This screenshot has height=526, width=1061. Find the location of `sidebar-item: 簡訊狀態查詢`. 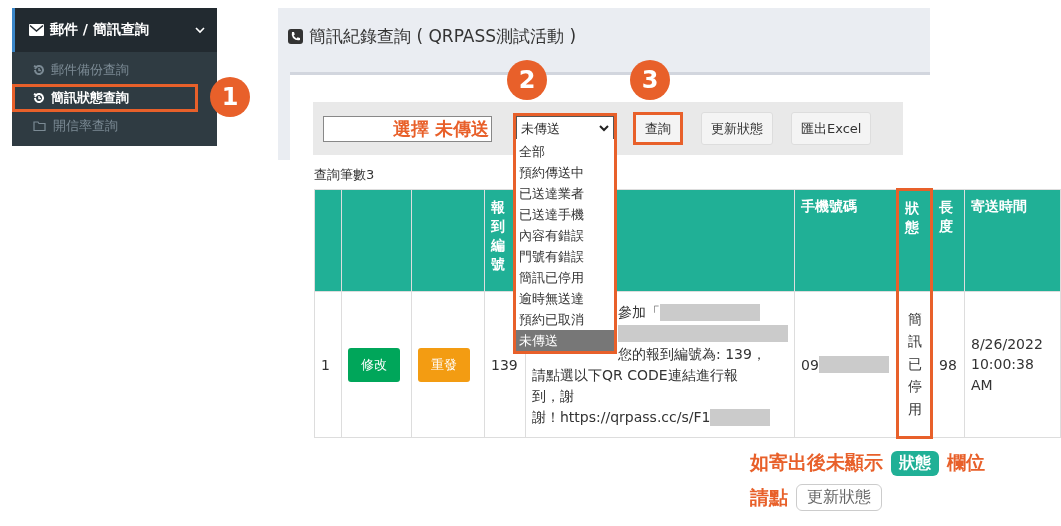

sidebar-item: 簡訊狀態查詢 is located at coordinates (105, 98).